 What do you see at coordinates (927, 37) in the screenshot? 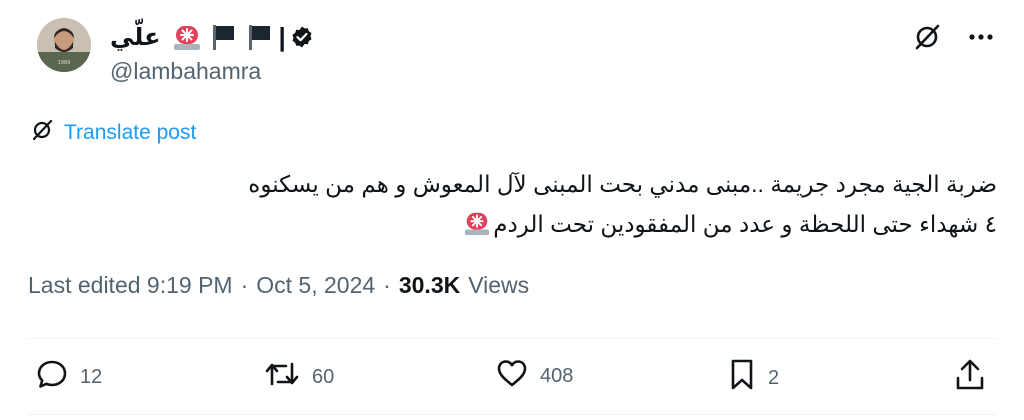
I see `grok-icon` at bounding box center [927, 37].